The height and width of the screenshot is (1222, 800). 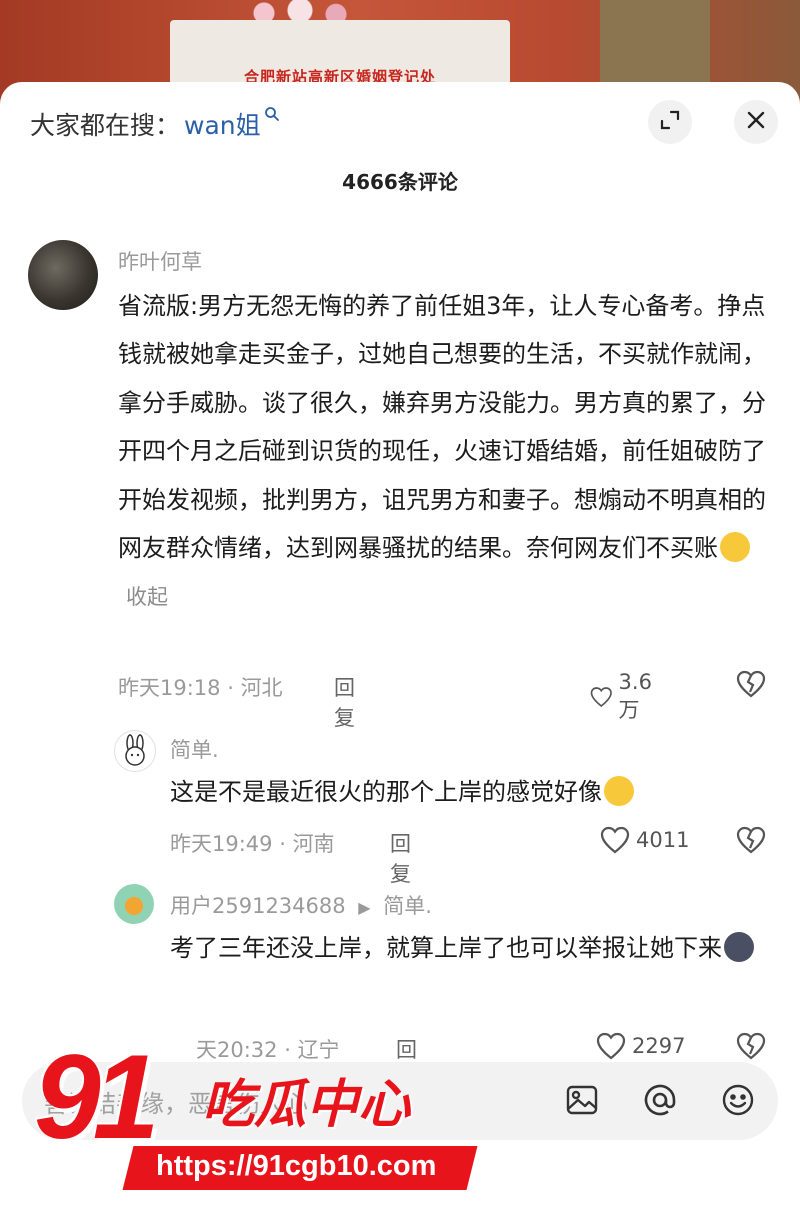 I want to click on comment-text: 考了三年还没上岸，就算上岸了也可以举报让她下来, so click(x=470, y=948).